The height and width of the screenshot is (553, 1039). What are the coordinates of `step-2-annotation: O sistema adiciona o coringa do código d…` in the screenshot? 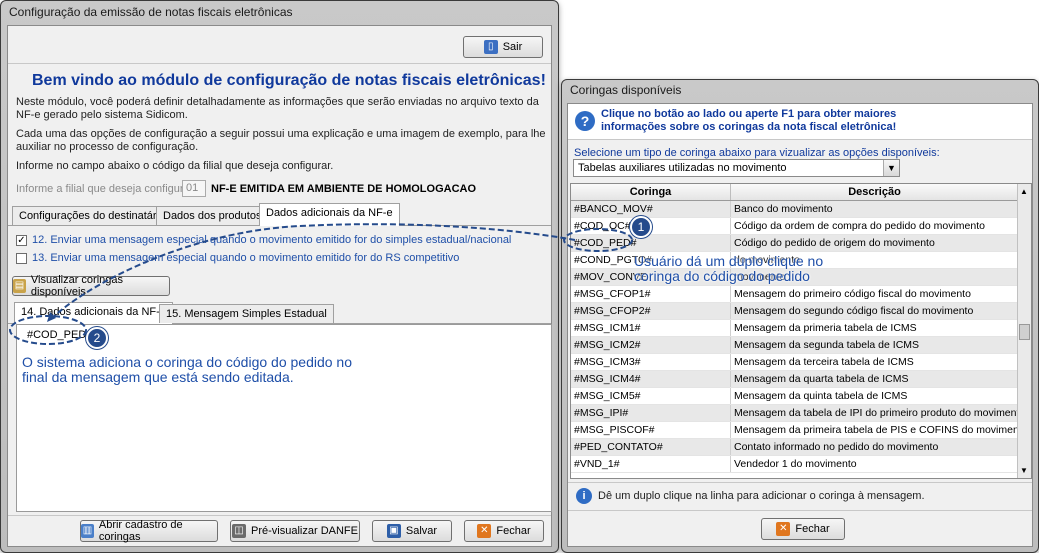 It's located at (187, 369).